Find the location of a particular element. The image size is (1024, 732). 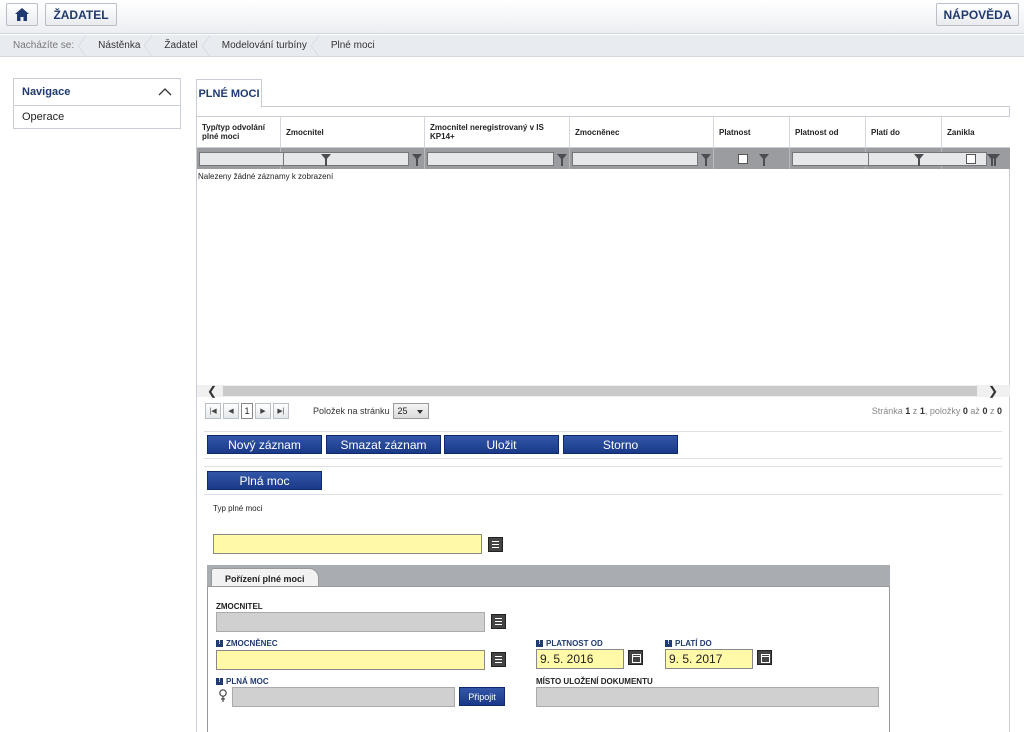

column-header-zmocnenec: Zmocněnec is located at coordinates (642, 132).